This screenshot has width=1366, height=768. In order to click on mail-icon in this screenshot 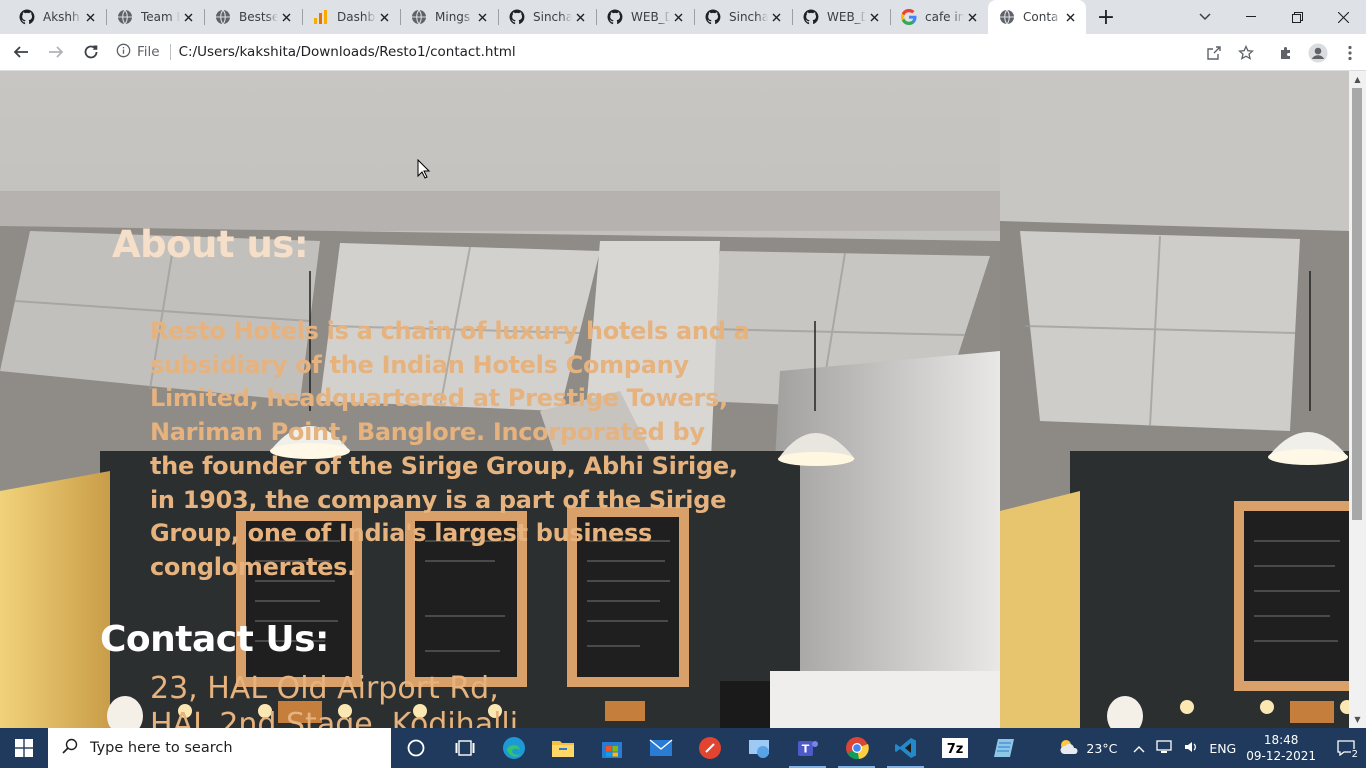, I will do `click(660, 748)`.